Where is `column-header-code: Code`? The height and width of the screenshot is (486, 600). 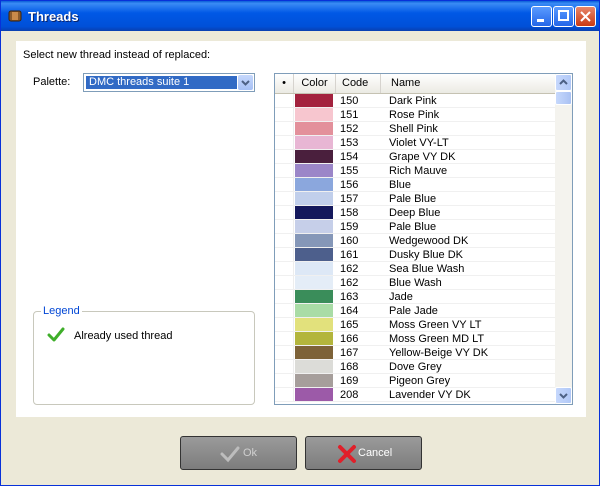 column-header-code: Code is located at coordinates (358, 83).